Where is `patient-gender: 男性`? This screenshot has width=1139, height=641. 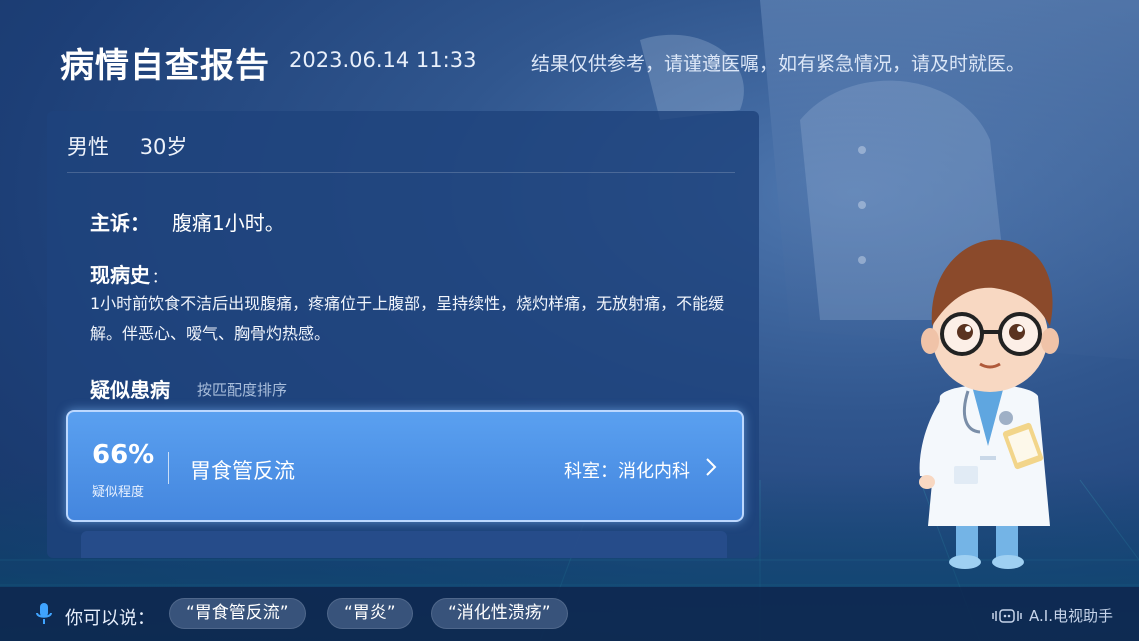
patient-gender: 男性 is located at coordinates (88, 147).